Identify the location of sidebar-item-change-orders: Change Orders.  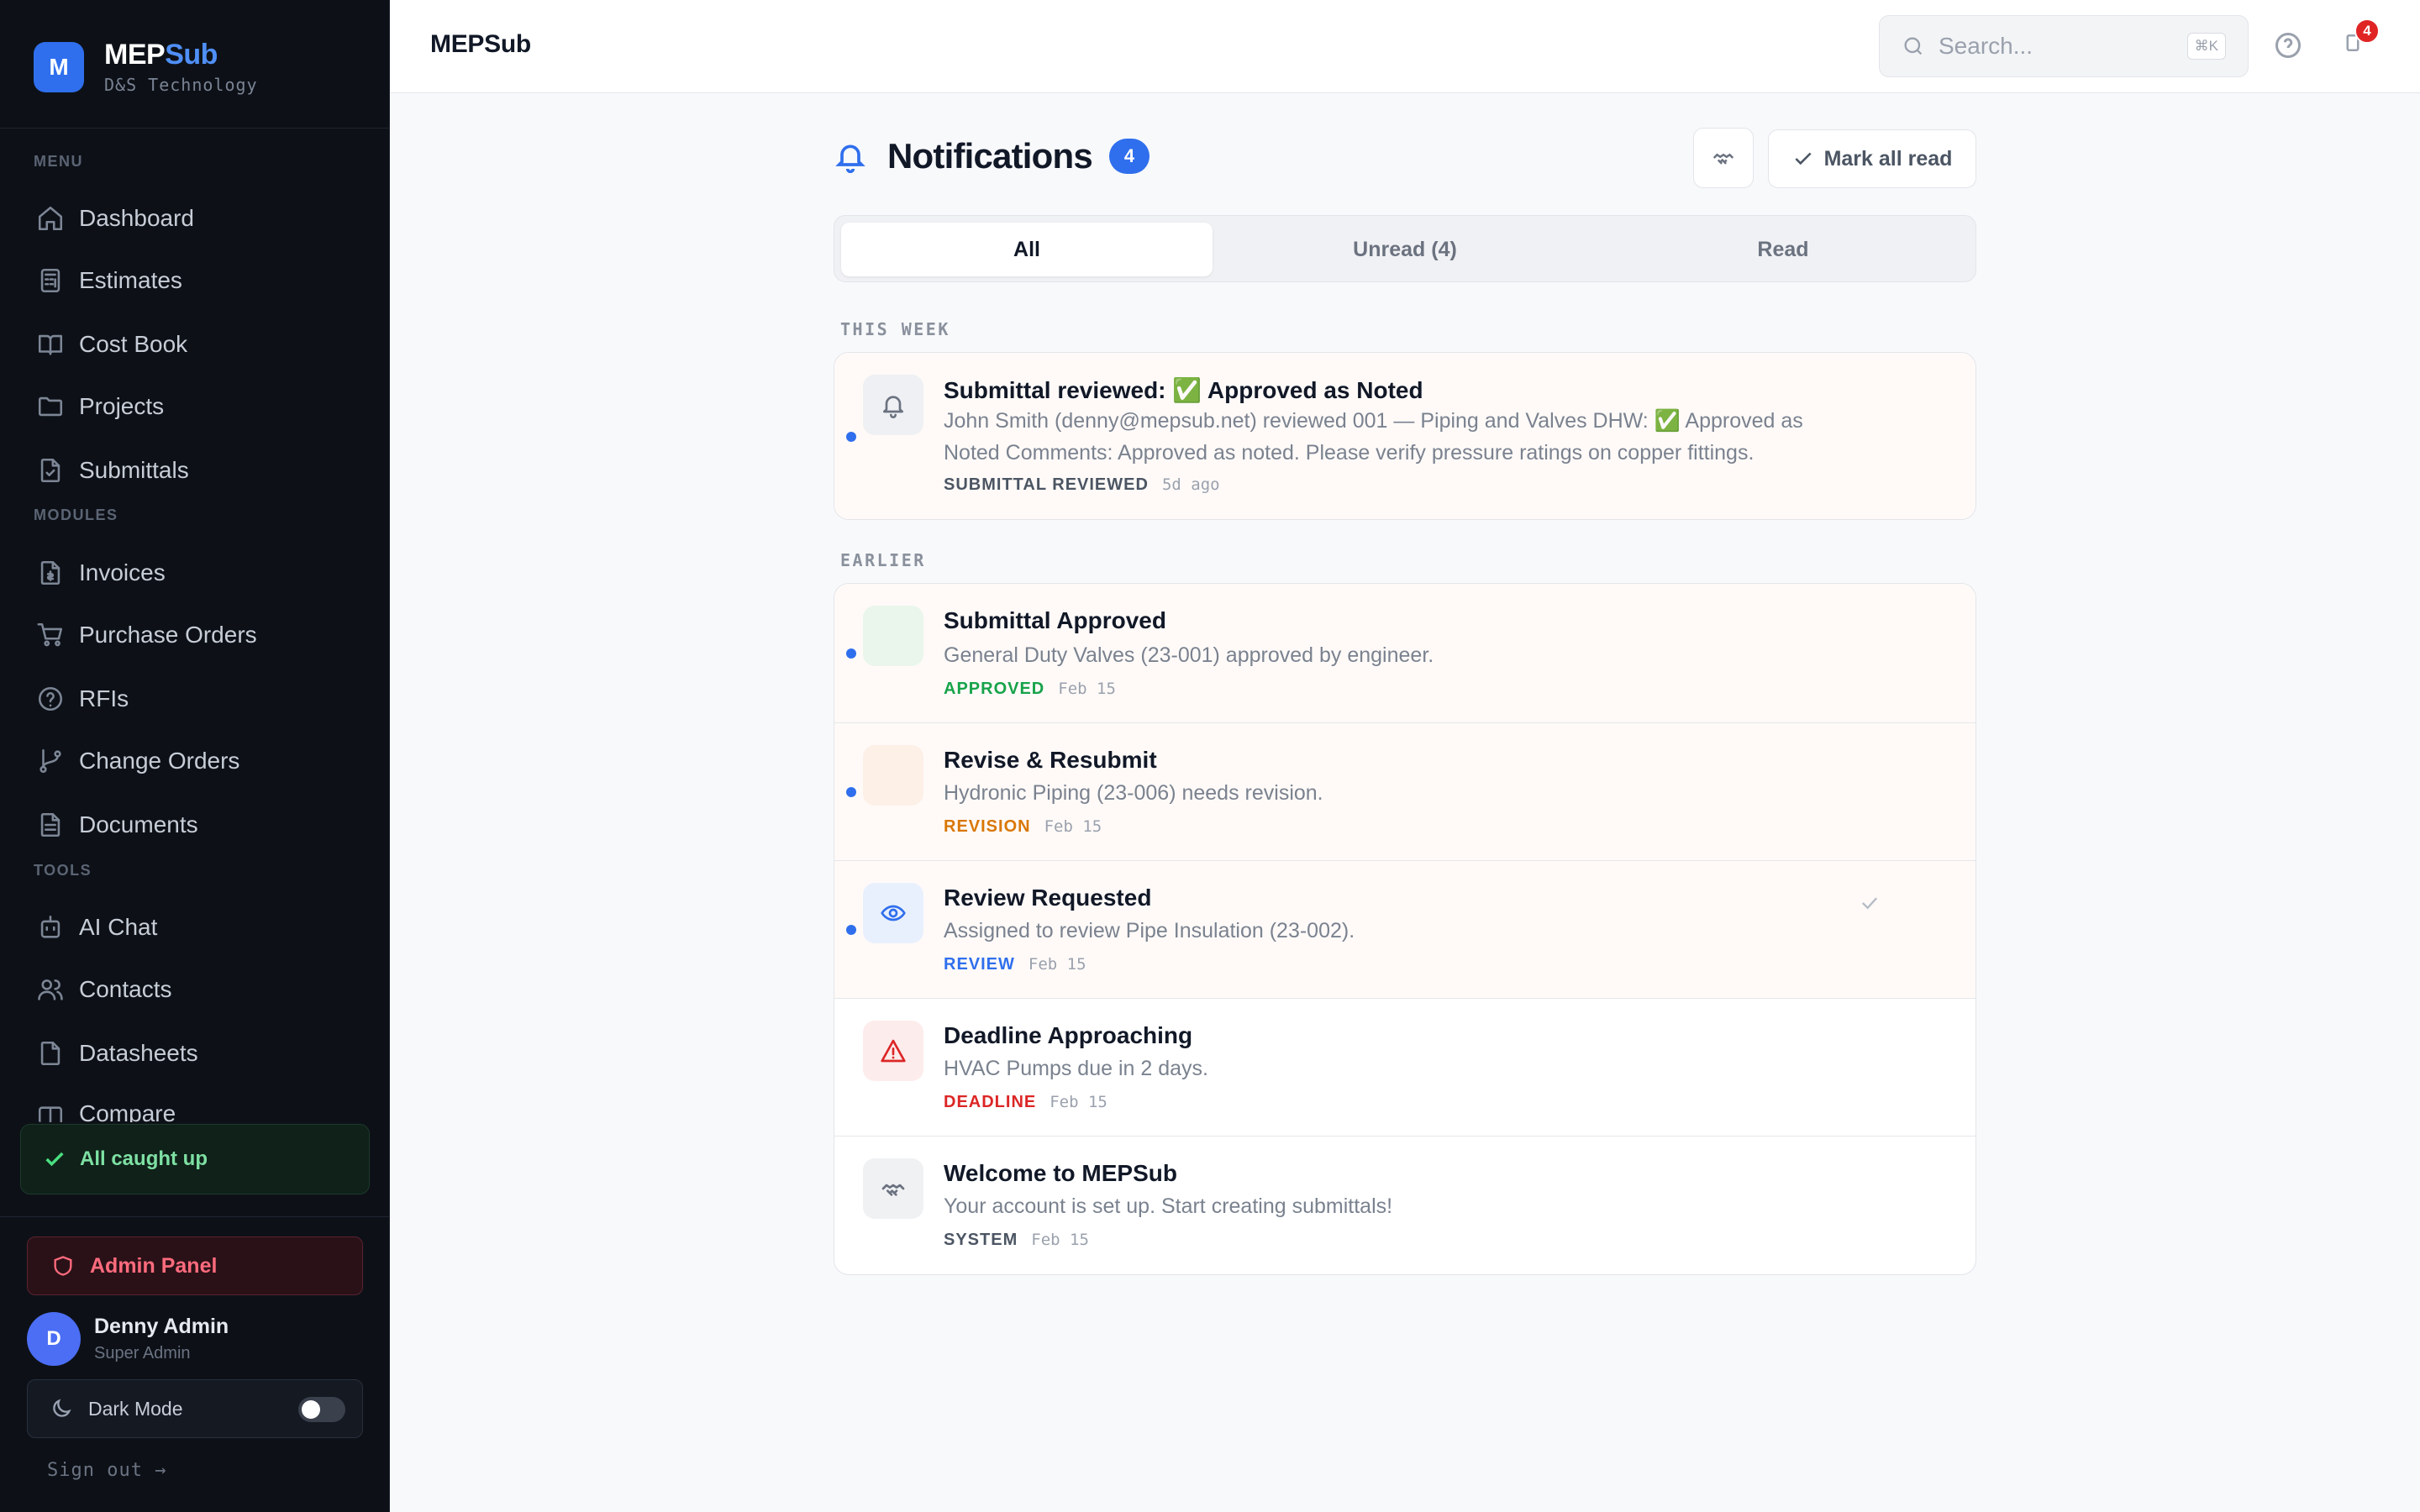
(197, 761).